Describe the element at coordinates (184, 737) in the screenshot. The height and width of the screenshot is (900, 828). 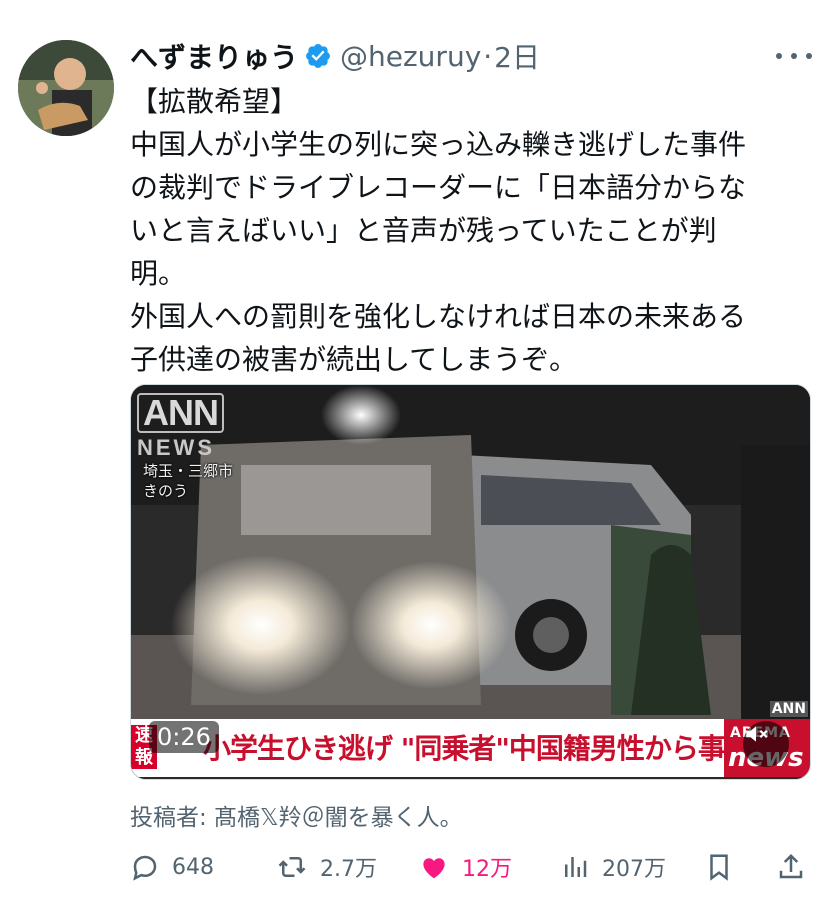
I see `video-duration: 0:26` at that location.